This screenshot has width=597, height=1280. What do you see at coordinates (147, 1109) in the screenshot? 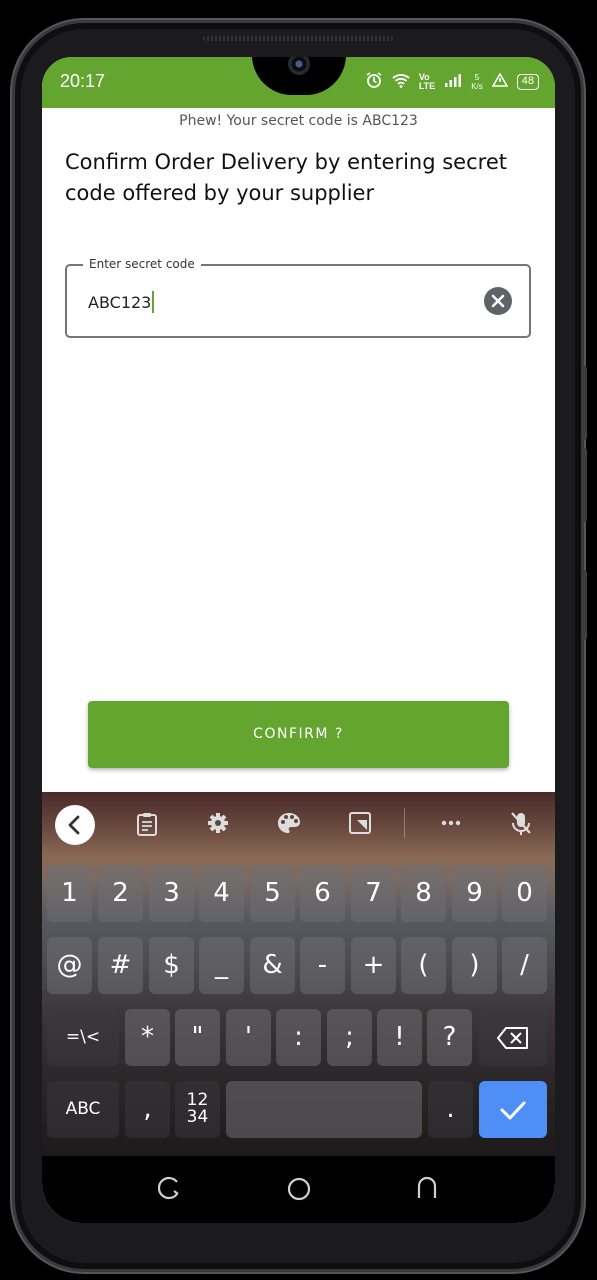
I see `key-comma: ,` at bounding box center [147, 1109].